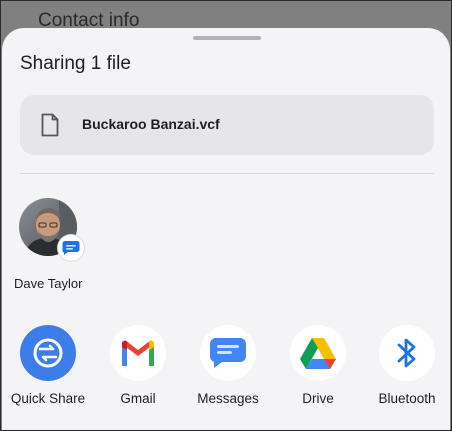 The width and height of the screenshot is (452, 431). I want to click on gmail-icon, so click(138, 353).